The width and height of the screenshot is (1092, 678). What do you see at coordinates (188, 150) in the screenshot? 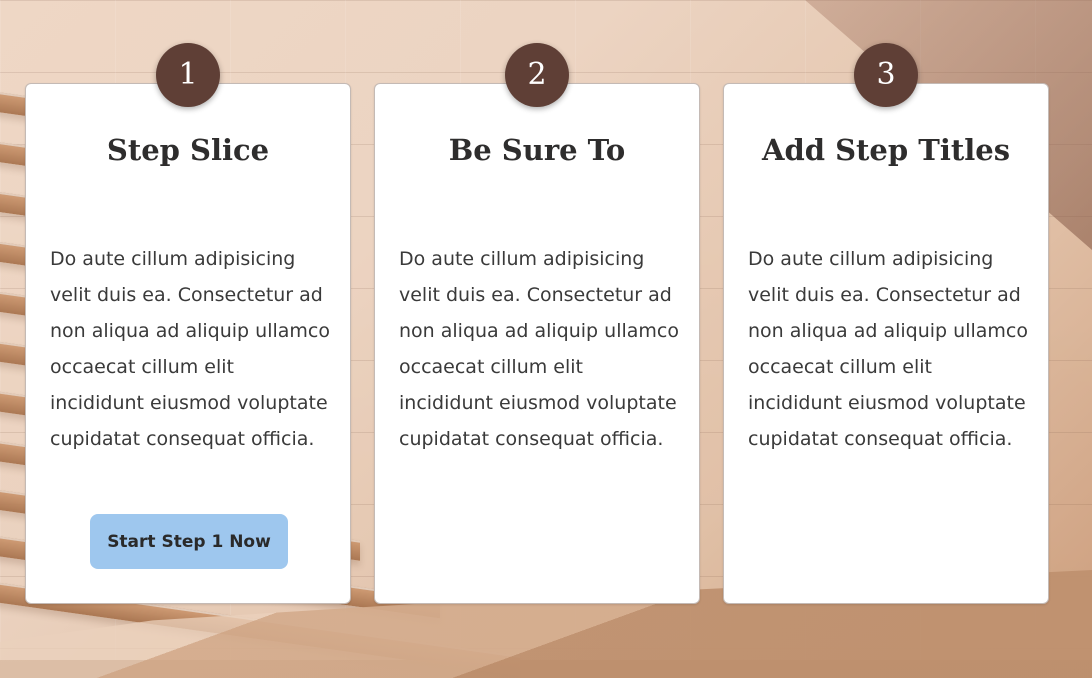
I see `step-title: Step Slice` at bounding box center [188, 150].